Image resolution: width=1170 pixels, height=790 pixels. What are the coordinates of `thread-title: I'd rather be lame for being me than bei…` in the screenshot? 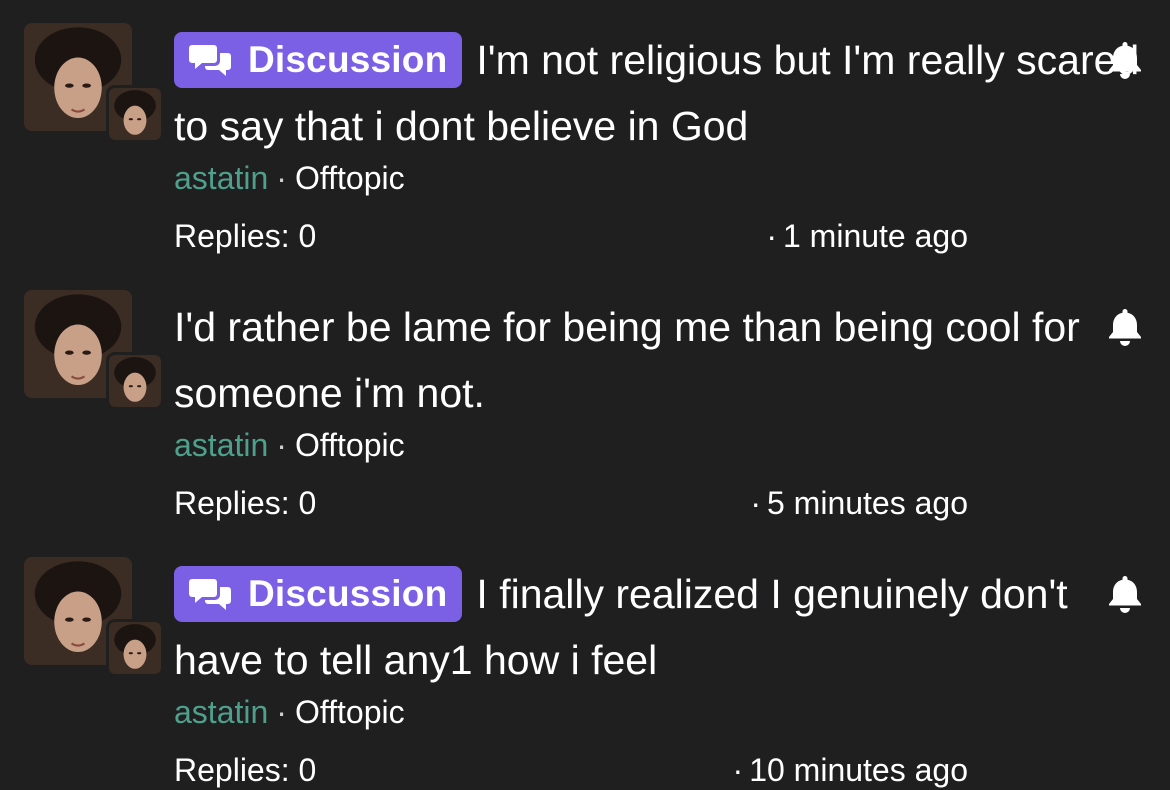 It's located at (664, 360).